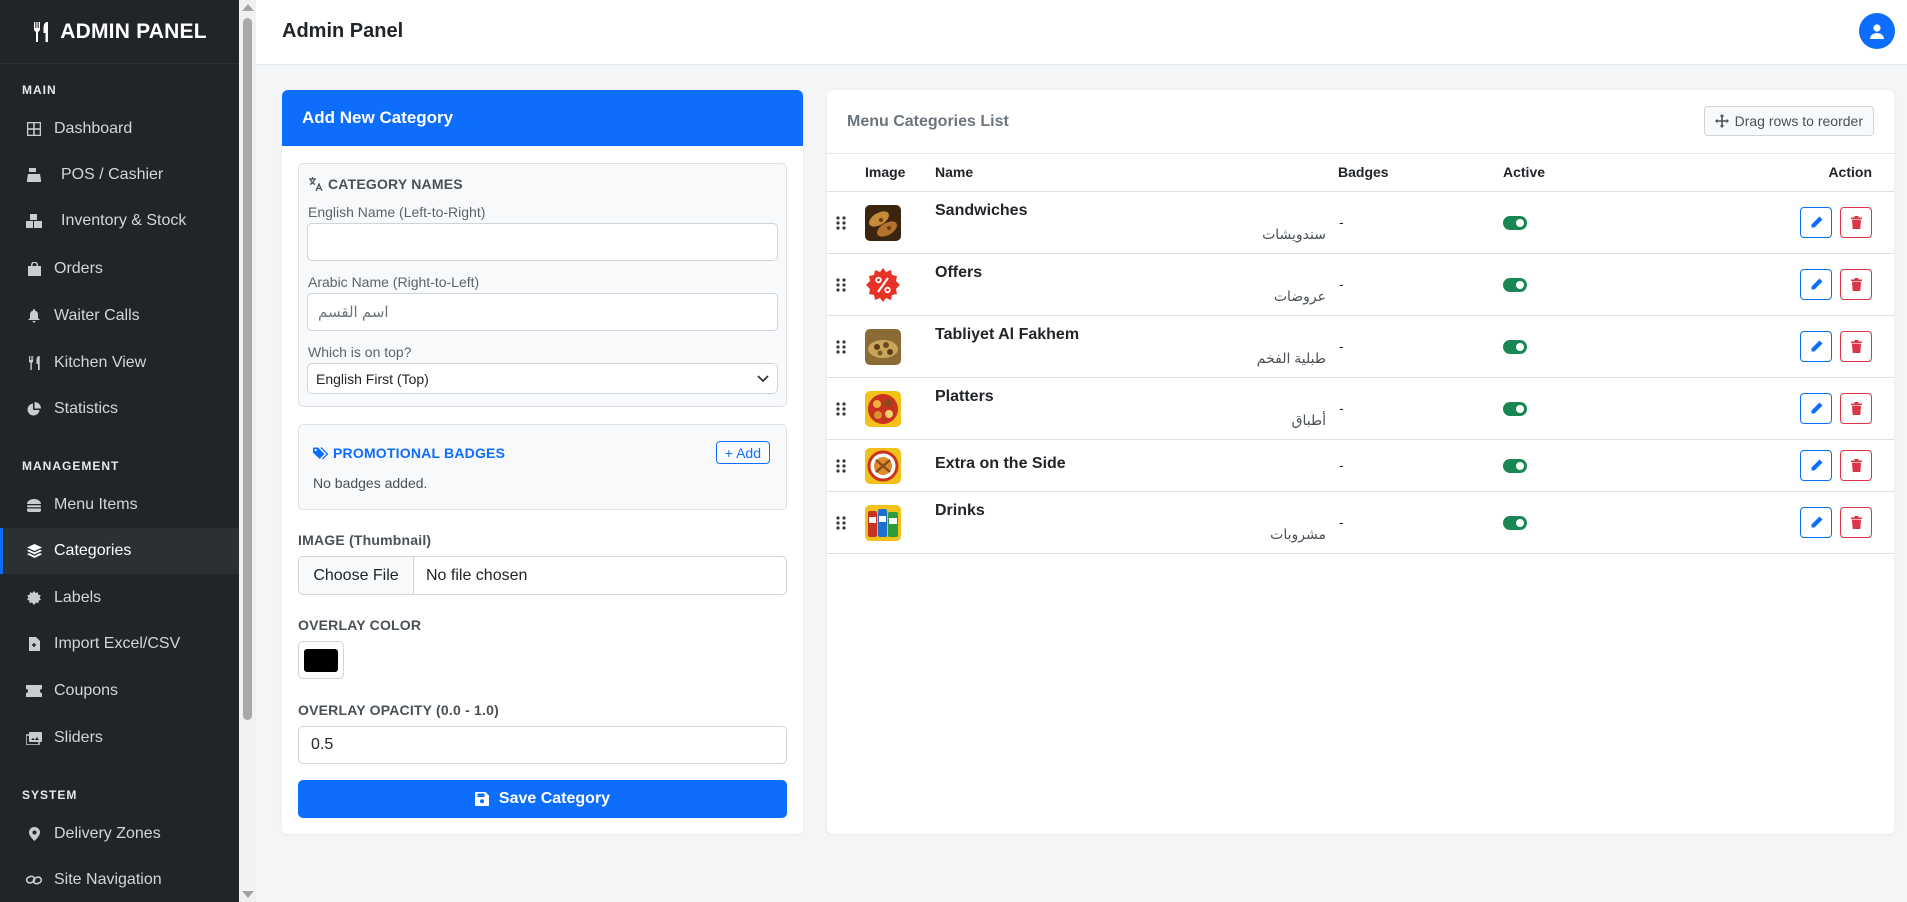 The image size is (1907, 902). Describe the element at coordinates (542, 378) in the screenshot. I see `name-order-select: English First (Top)` at that location.